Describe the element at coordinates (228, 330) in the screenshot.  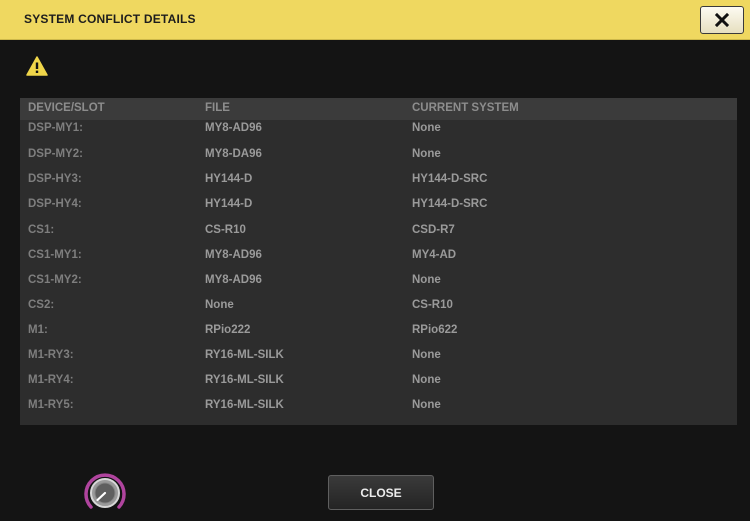
I see `cell-file: RPio222` at that location.